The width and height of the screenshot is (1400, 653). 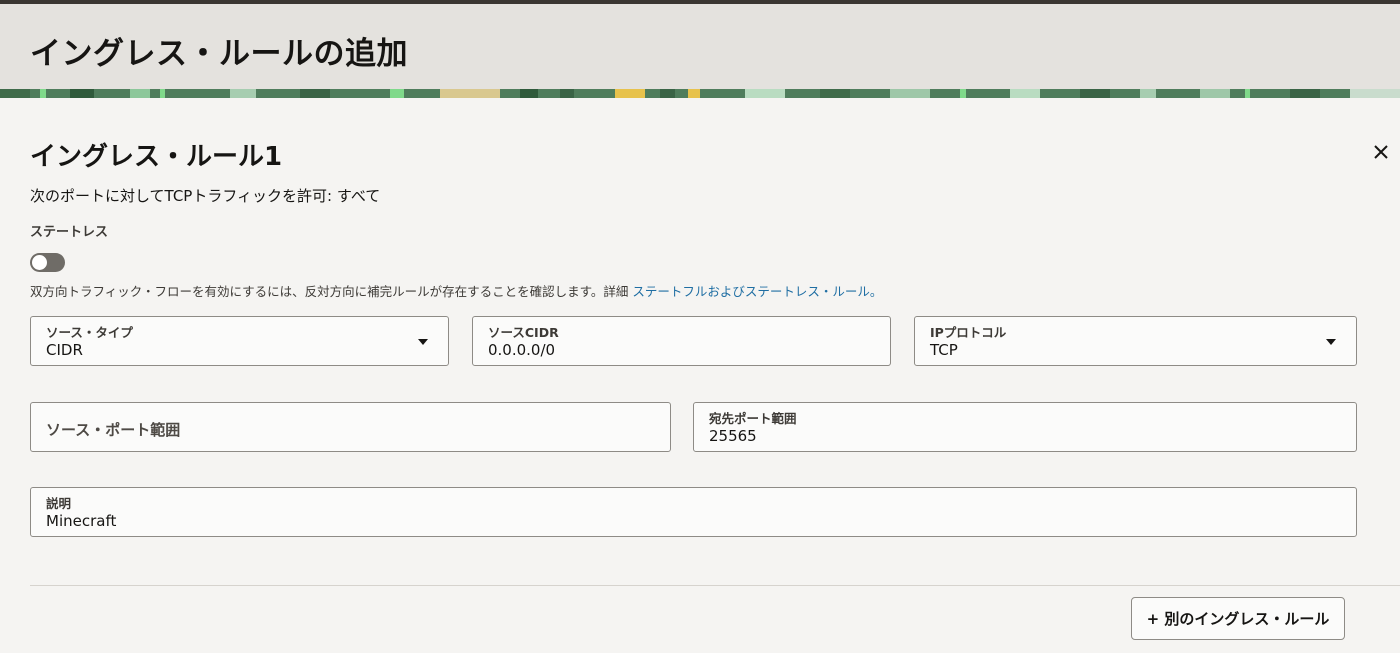 What do you see at coordinates (523, 332) in the screenshot?
I see `source-cidr-label: ソースCIDR` at bounding box center [523, 332].